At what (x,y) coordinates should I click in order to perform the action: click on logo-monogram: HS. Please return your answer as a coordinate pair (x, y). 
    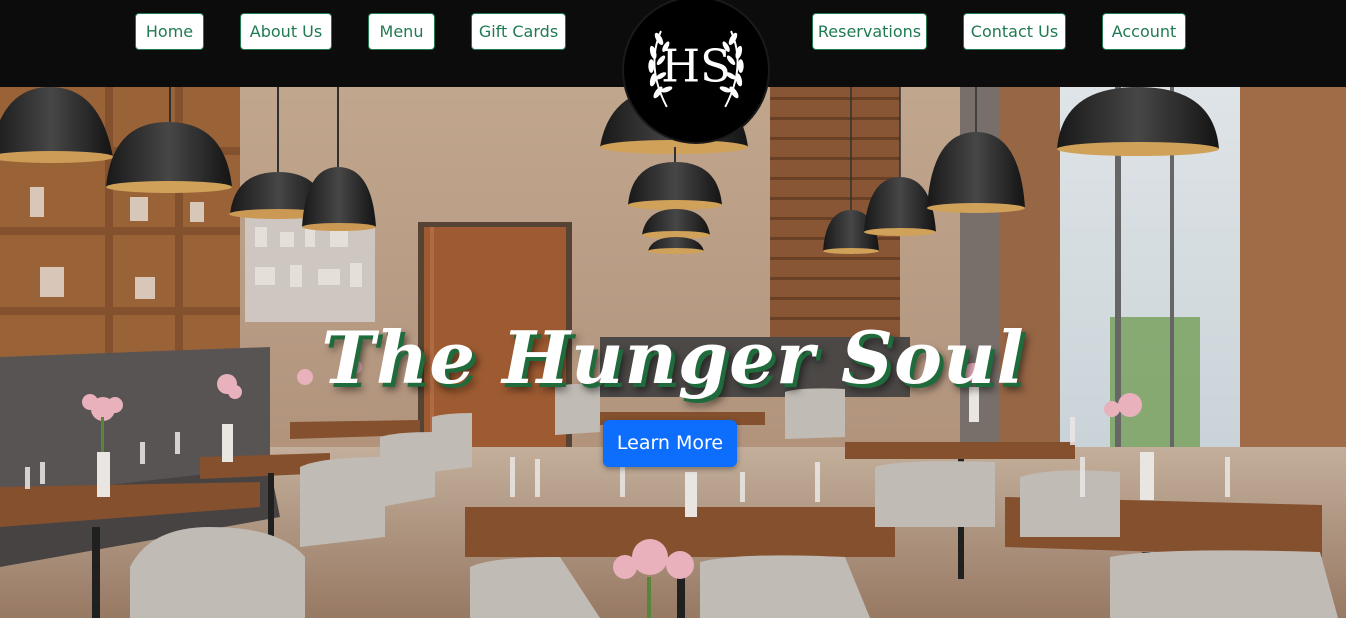
    Looking at the image, I should click on (696, 66).